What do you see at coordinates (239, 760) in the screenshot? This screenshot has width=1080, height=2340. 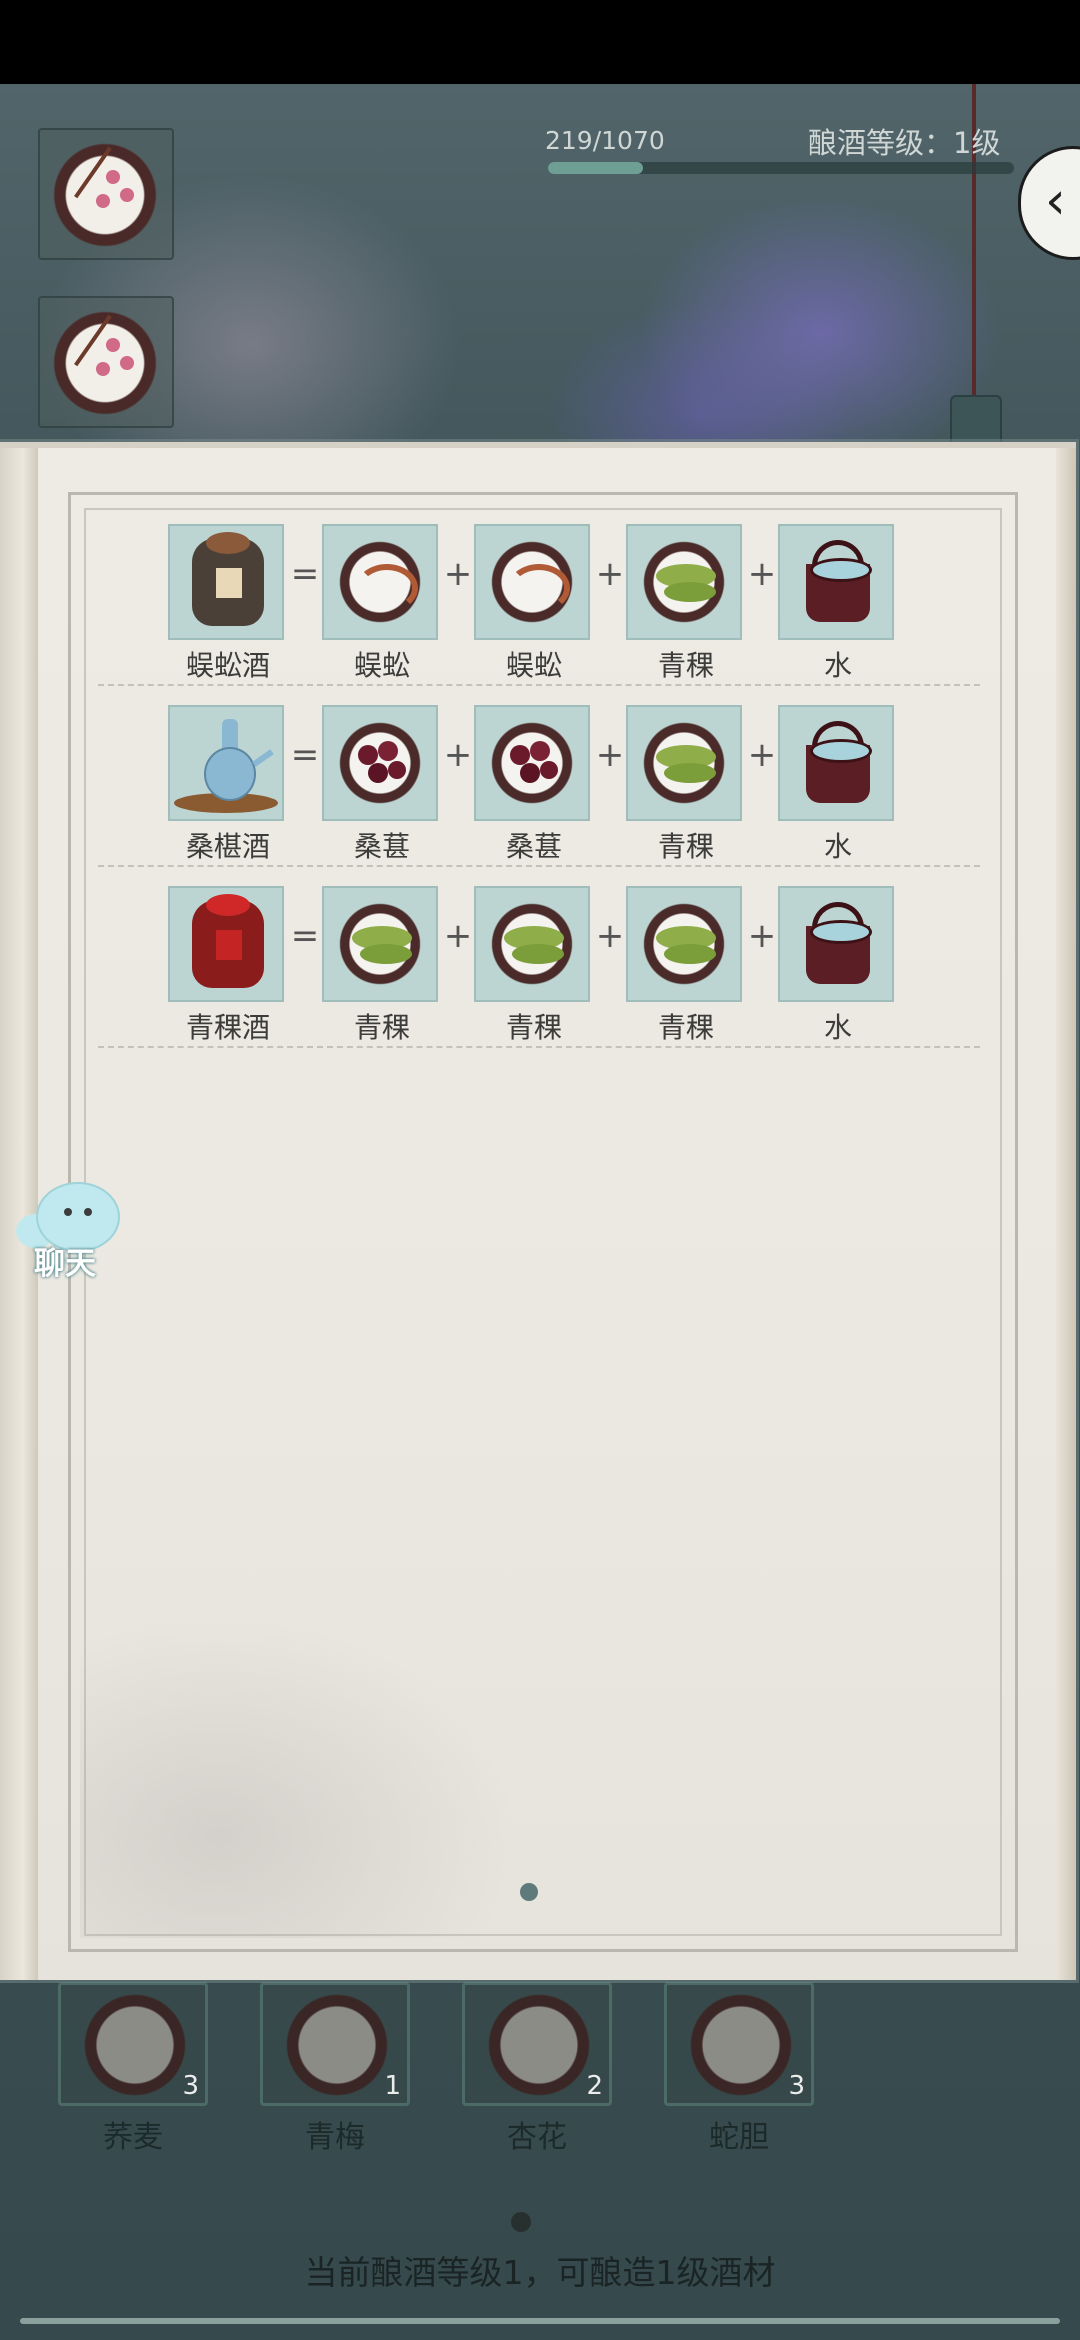 I see `porcelain-wine-pot-icon` at bounding box center [239, 760].